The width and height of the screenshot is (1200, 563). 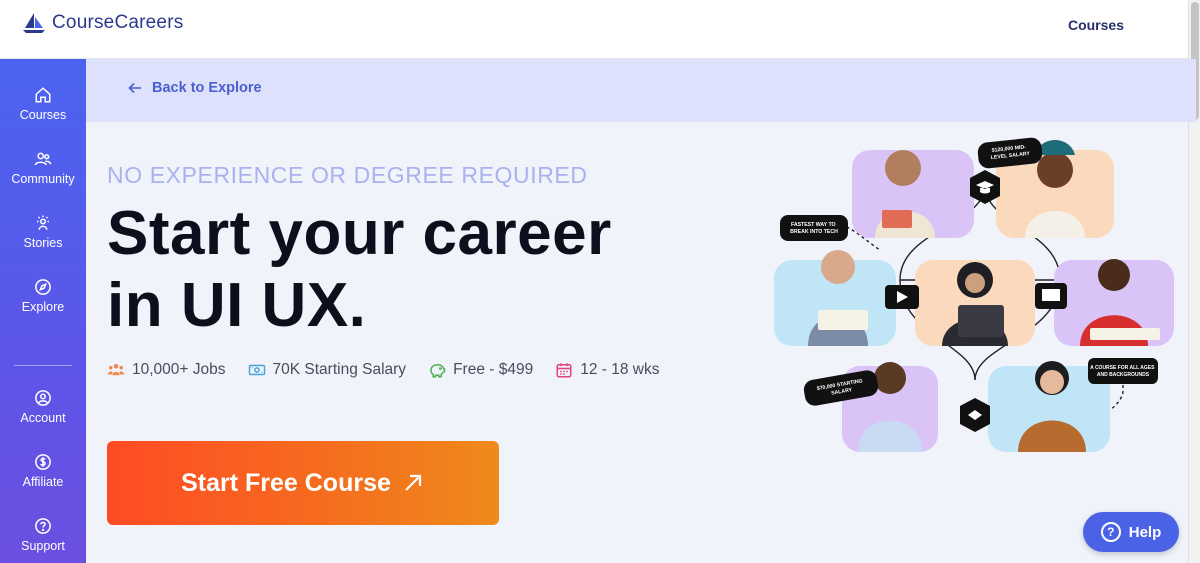 I want to click on sidebar-item-label: Stories, so click(x=43, y=243).